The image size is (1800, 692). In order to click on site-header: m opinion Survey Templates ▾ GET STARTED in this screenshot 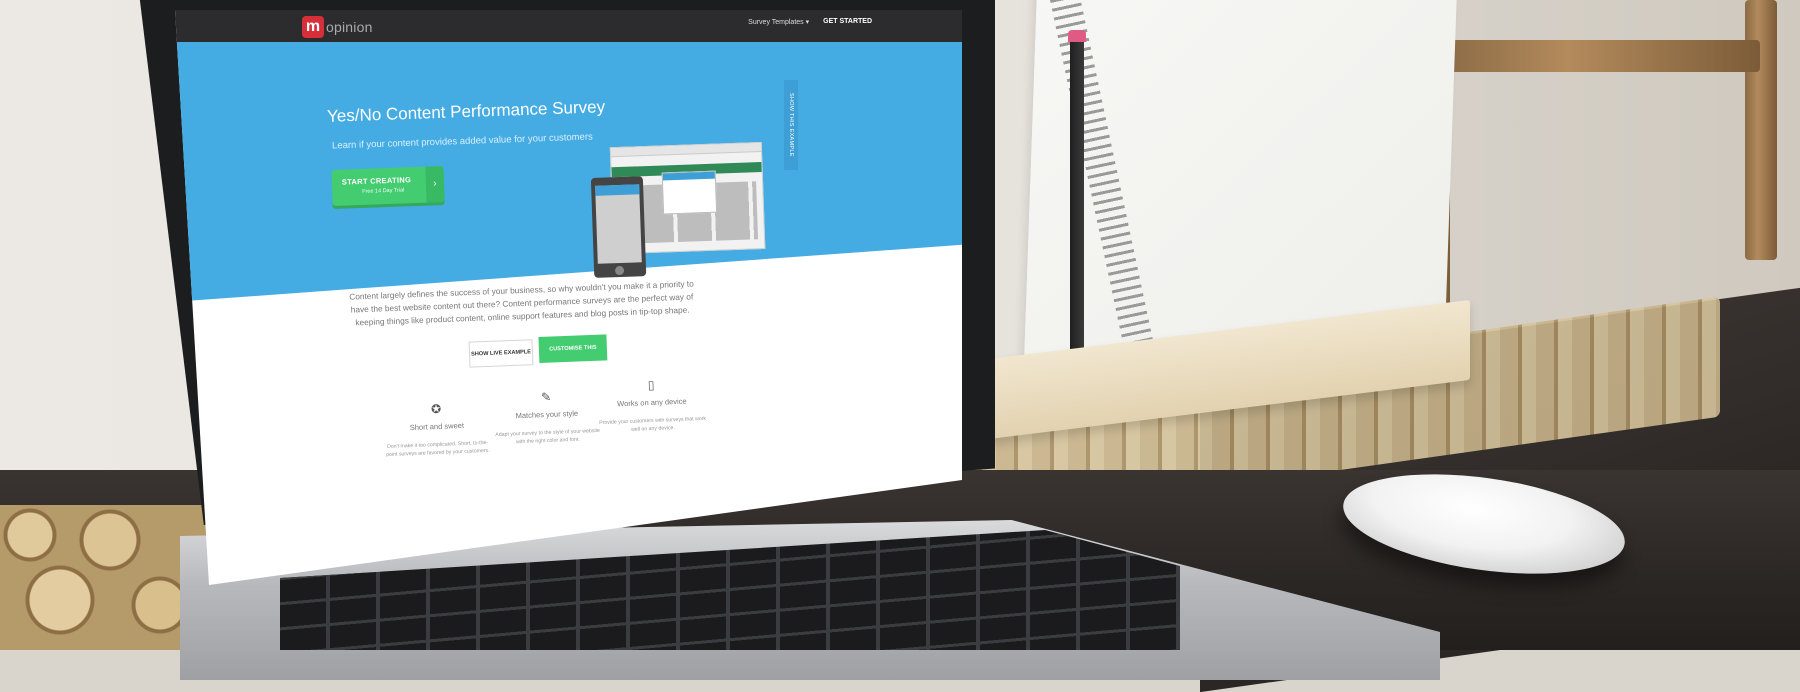, I will do `click(568, 26)`.